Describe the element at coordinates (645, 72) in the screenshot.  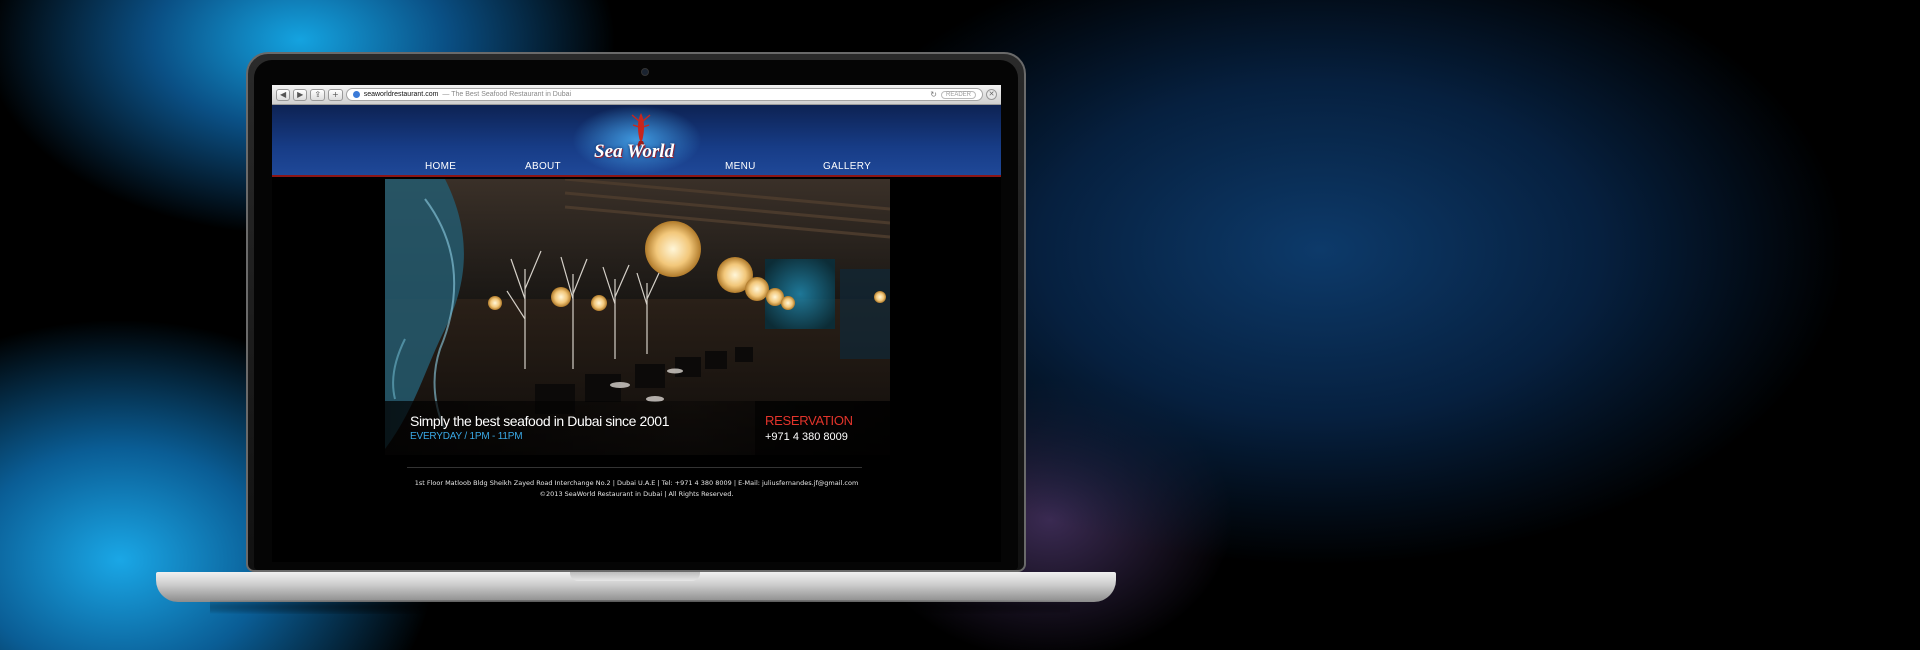
I see `camera-icon` at that location.